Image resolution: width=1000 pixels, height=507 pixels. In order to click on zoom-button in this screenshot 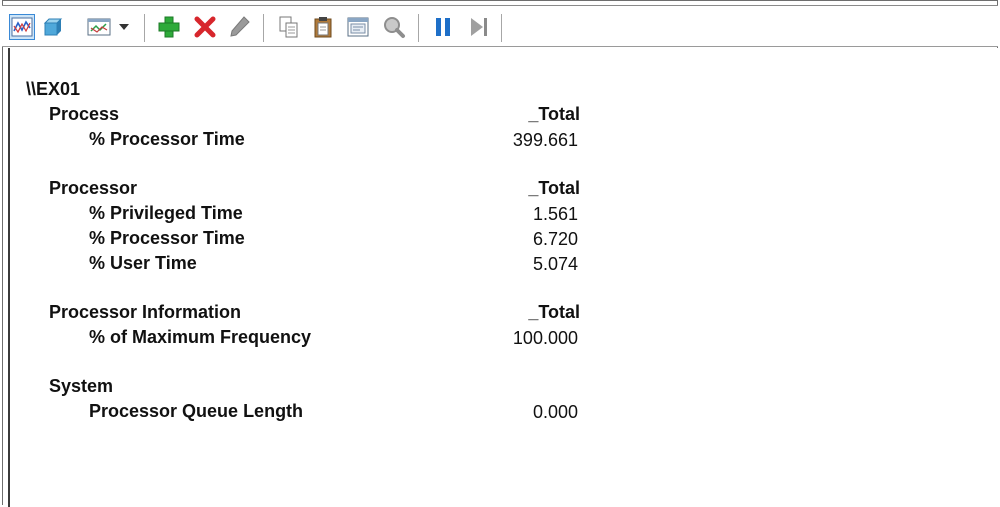, I will do `click(394, 27)`.